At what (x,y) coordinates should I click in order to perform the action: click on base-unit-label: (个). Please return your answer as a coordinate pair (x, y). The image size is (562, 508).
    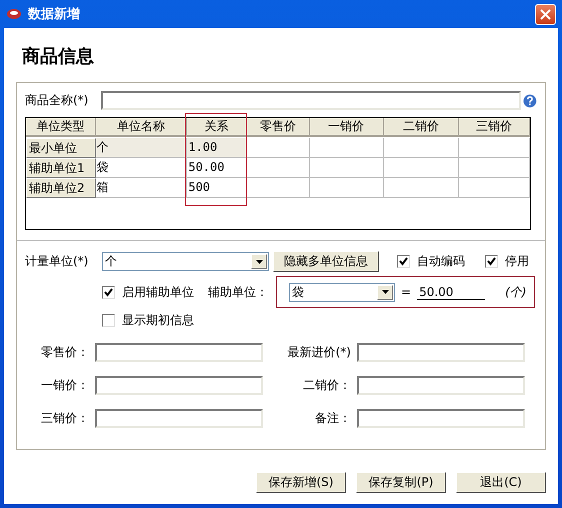
    Looking at the image, I should click on (515, 292).